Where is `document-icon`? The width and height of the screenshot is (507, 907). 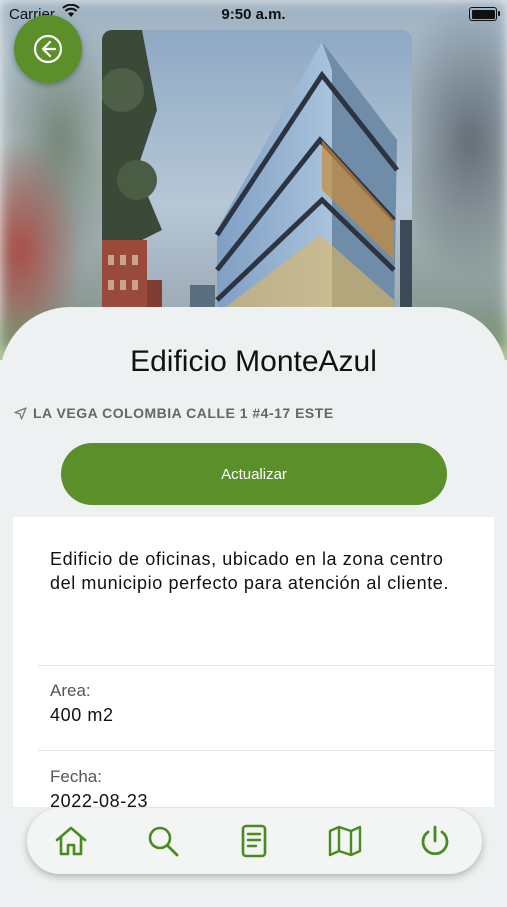 document-icon is located at coordinates (254, 841).